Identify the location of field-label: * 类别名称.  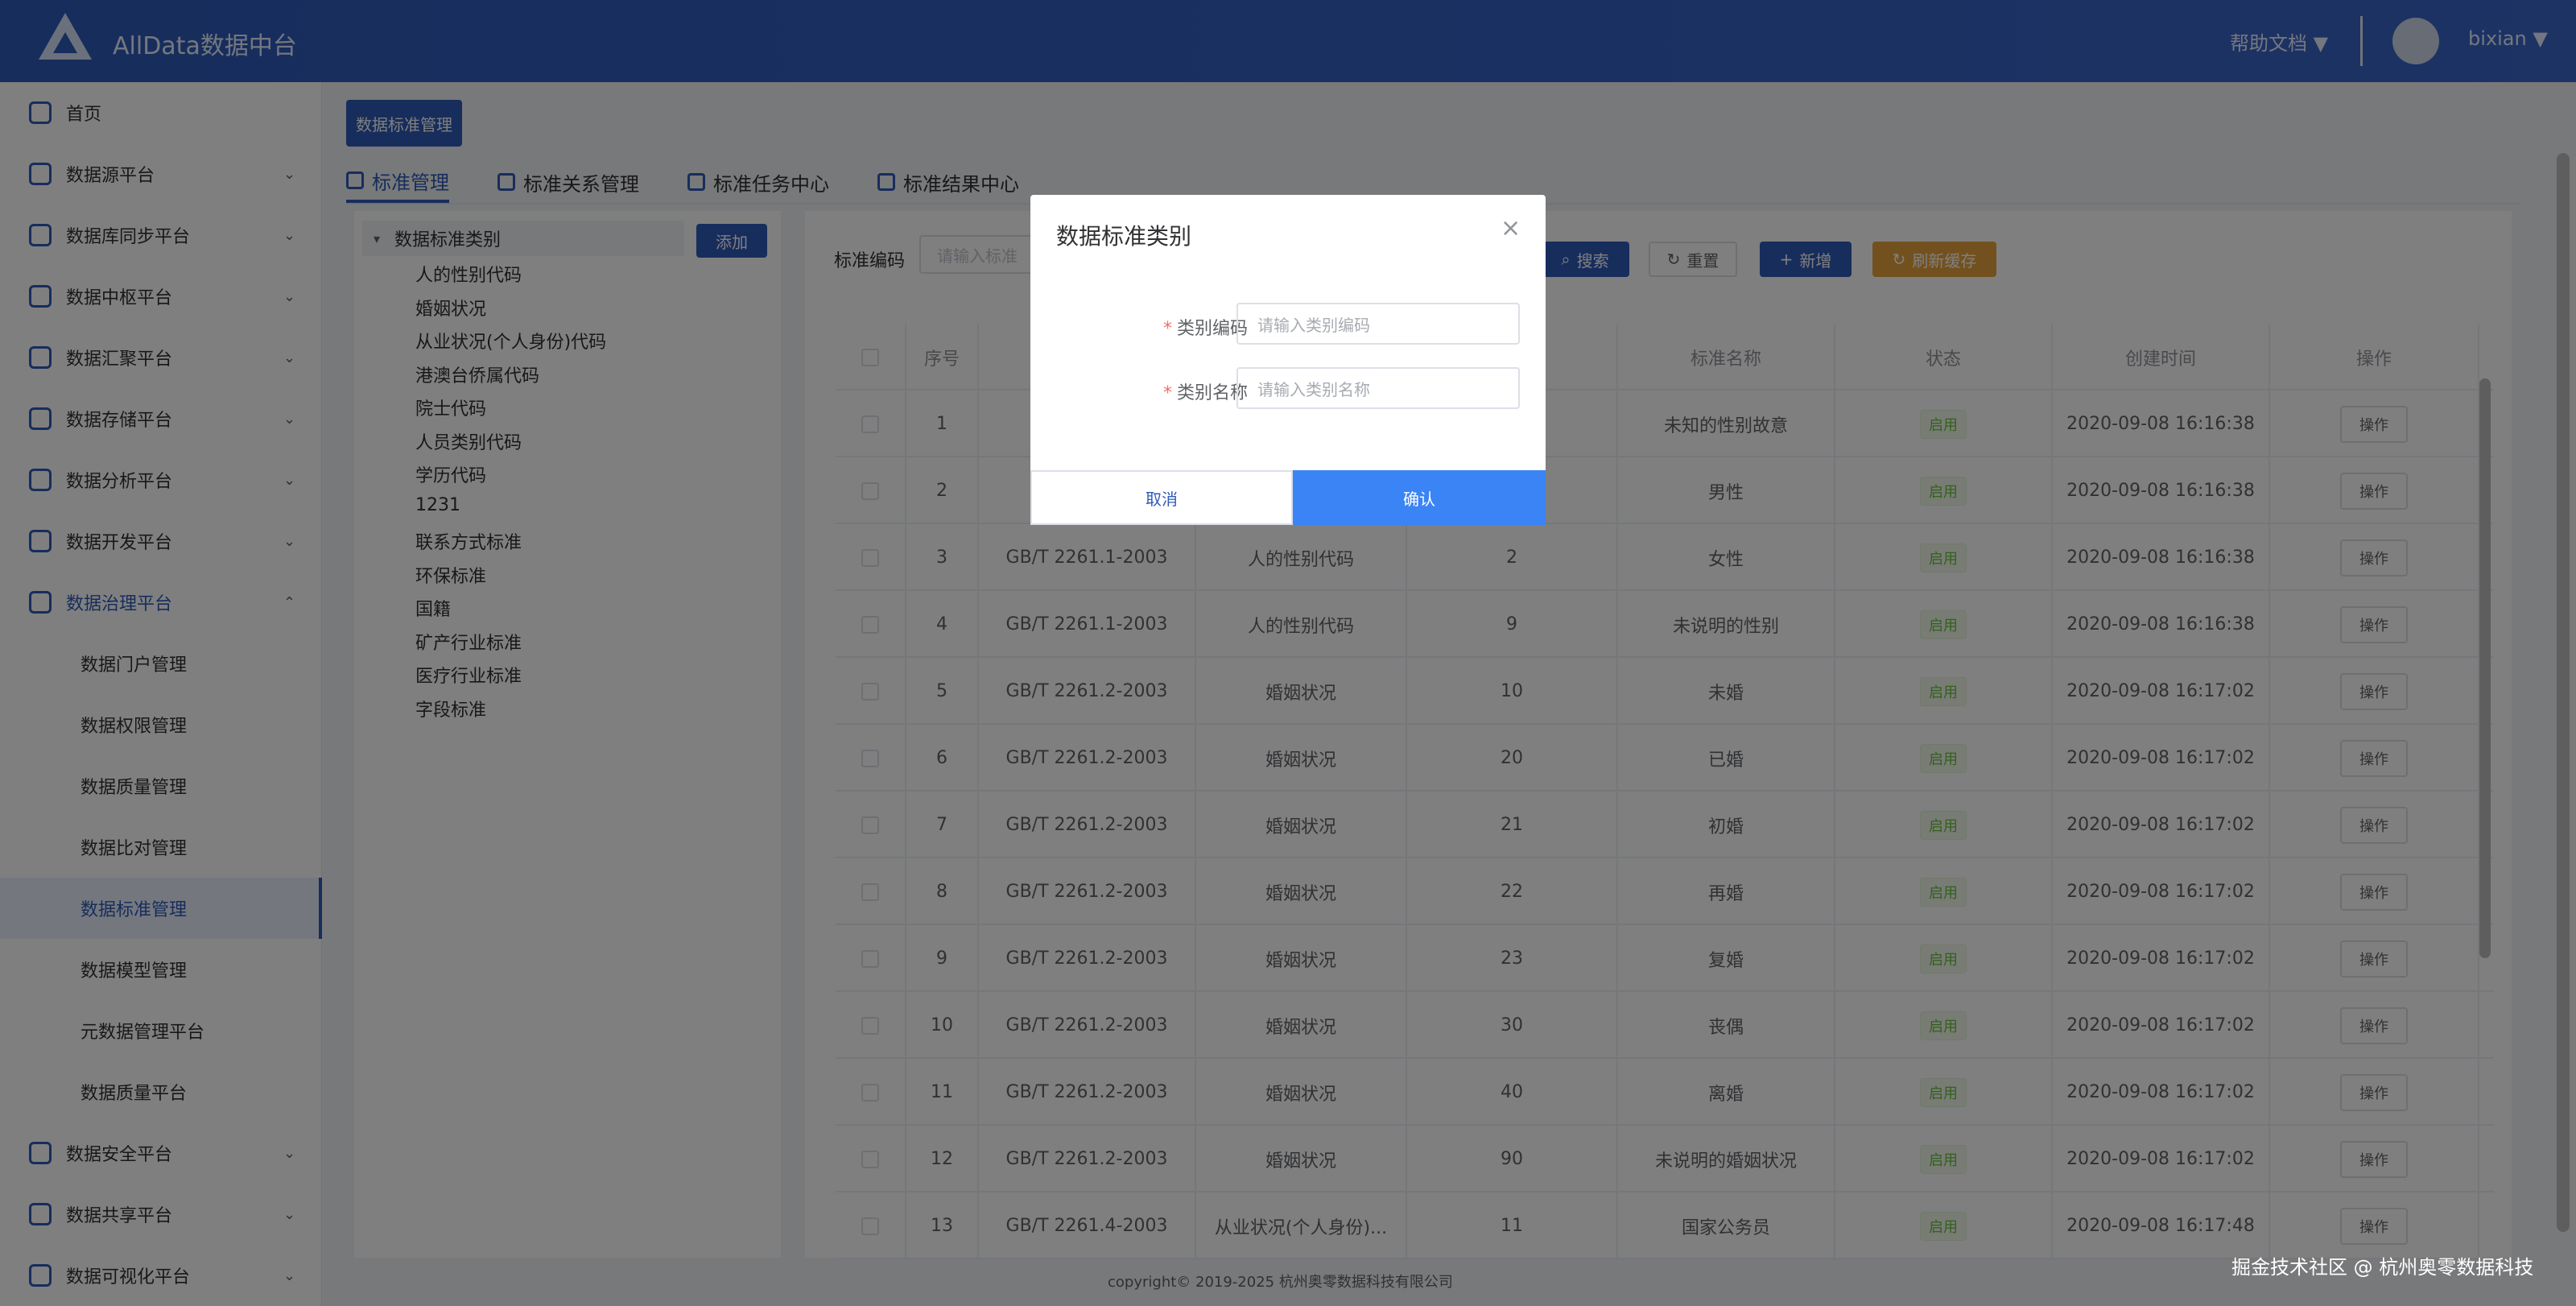
(1191, 391).